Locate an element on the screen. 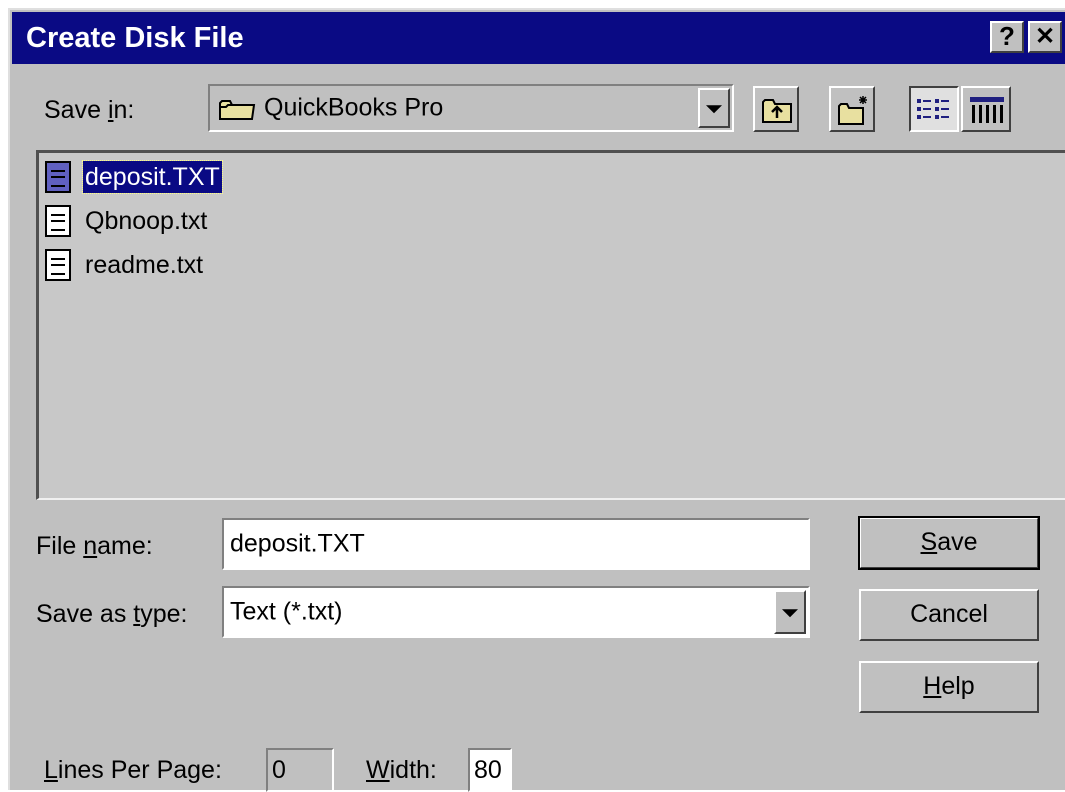  list-view-button is located at coordinates (934, 109).